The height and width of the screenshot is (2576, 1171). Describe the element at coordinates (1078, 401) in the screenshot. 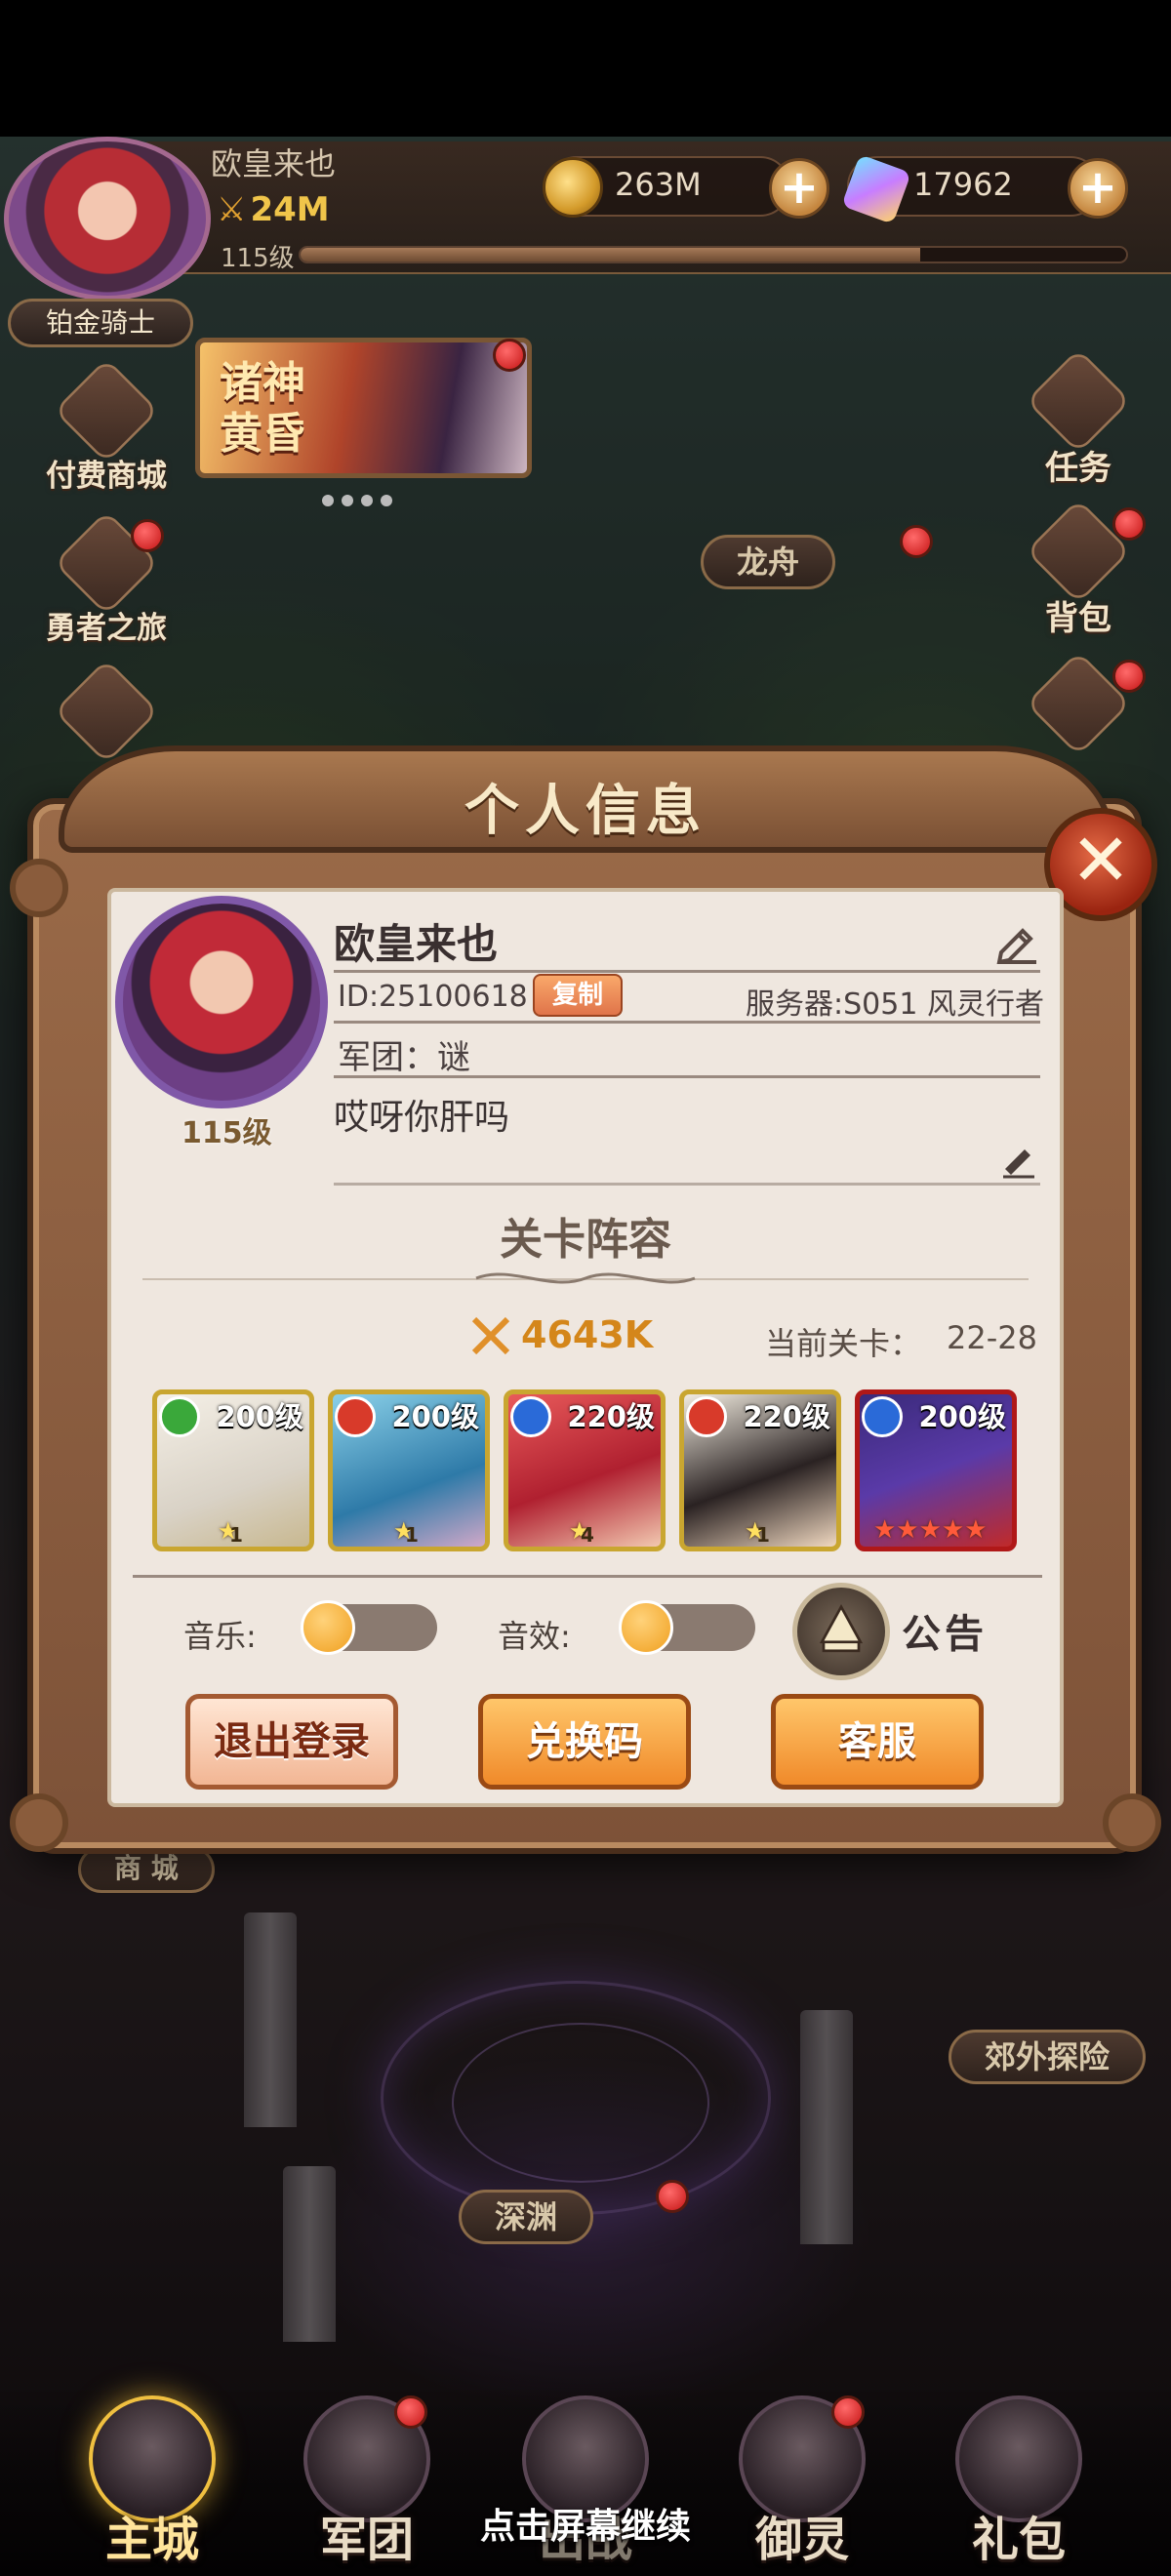

I see `quill-icon` at that location.